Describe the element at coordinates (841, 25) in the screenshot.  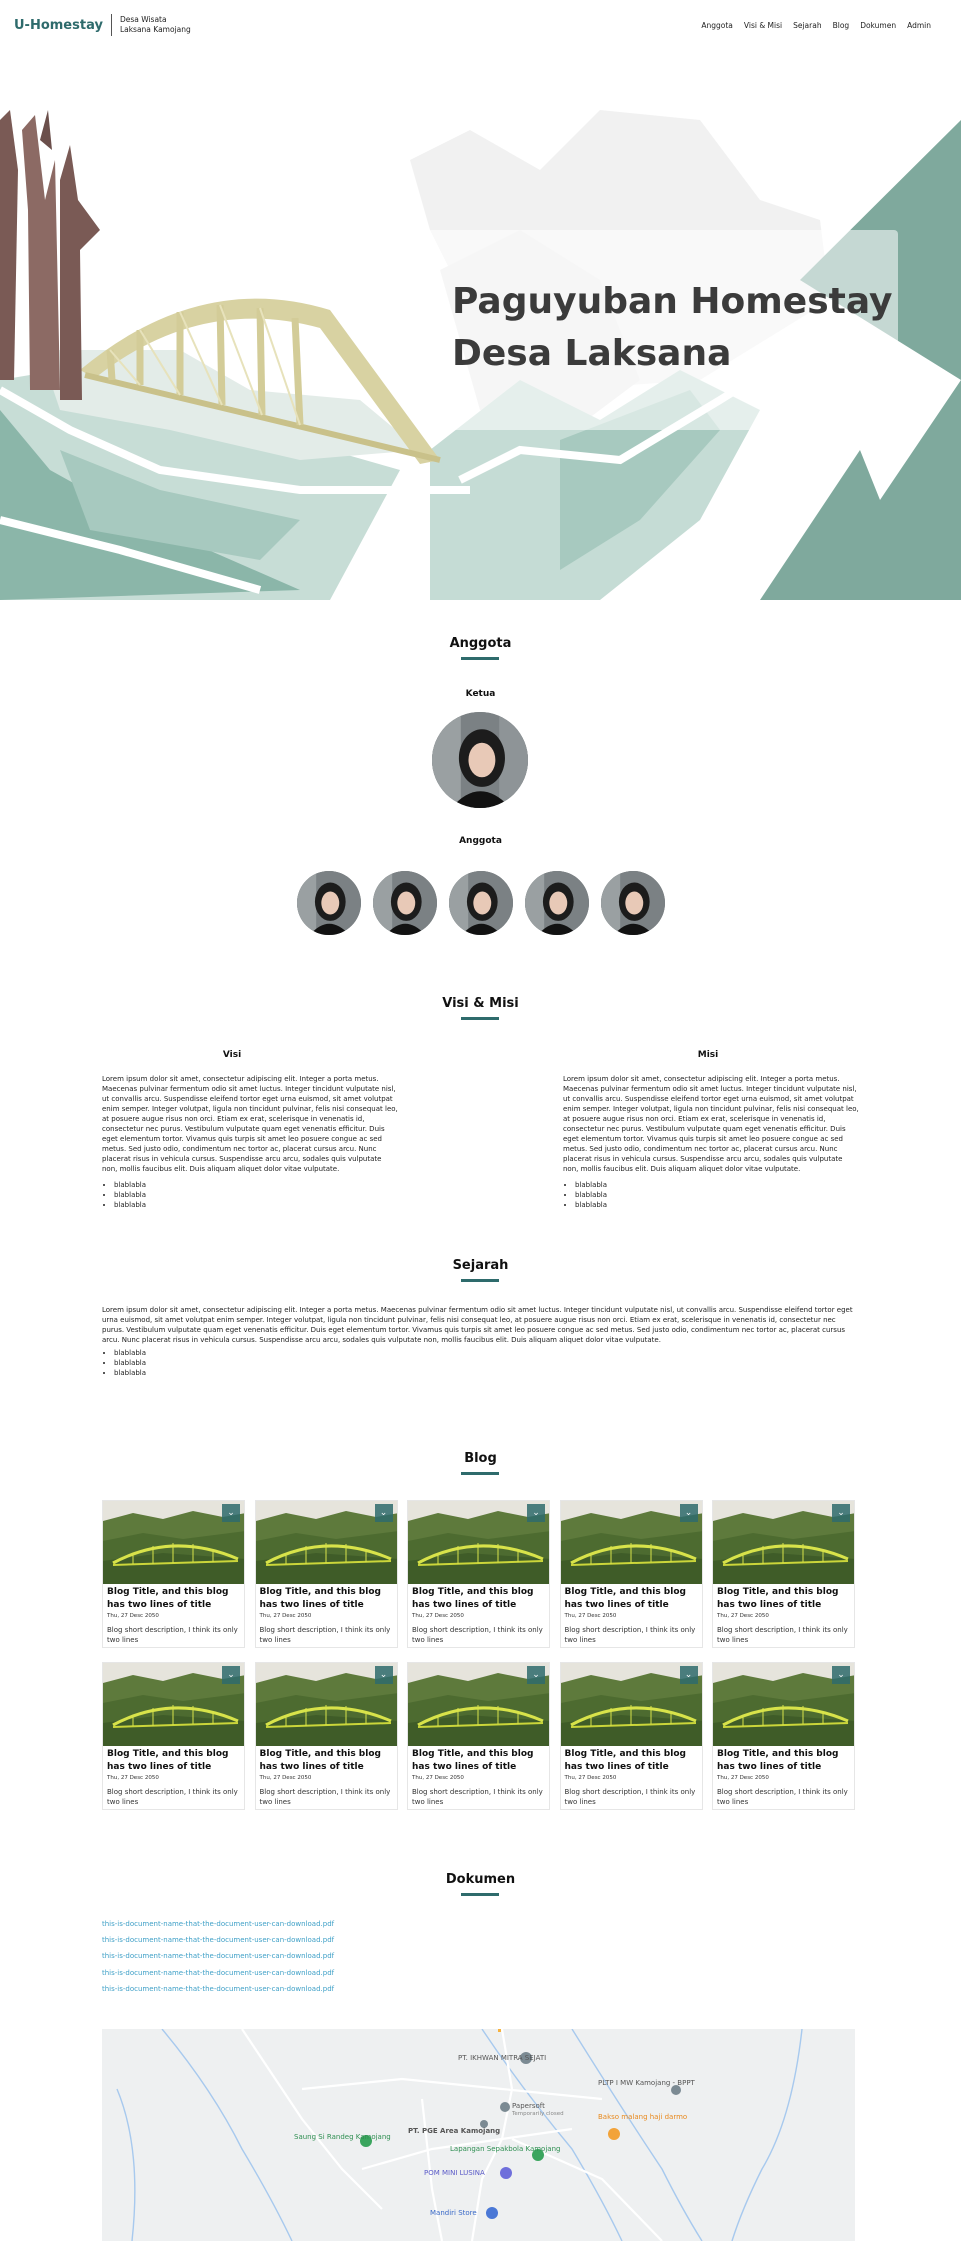
I see `nav-link-blog: Blog` at that location.